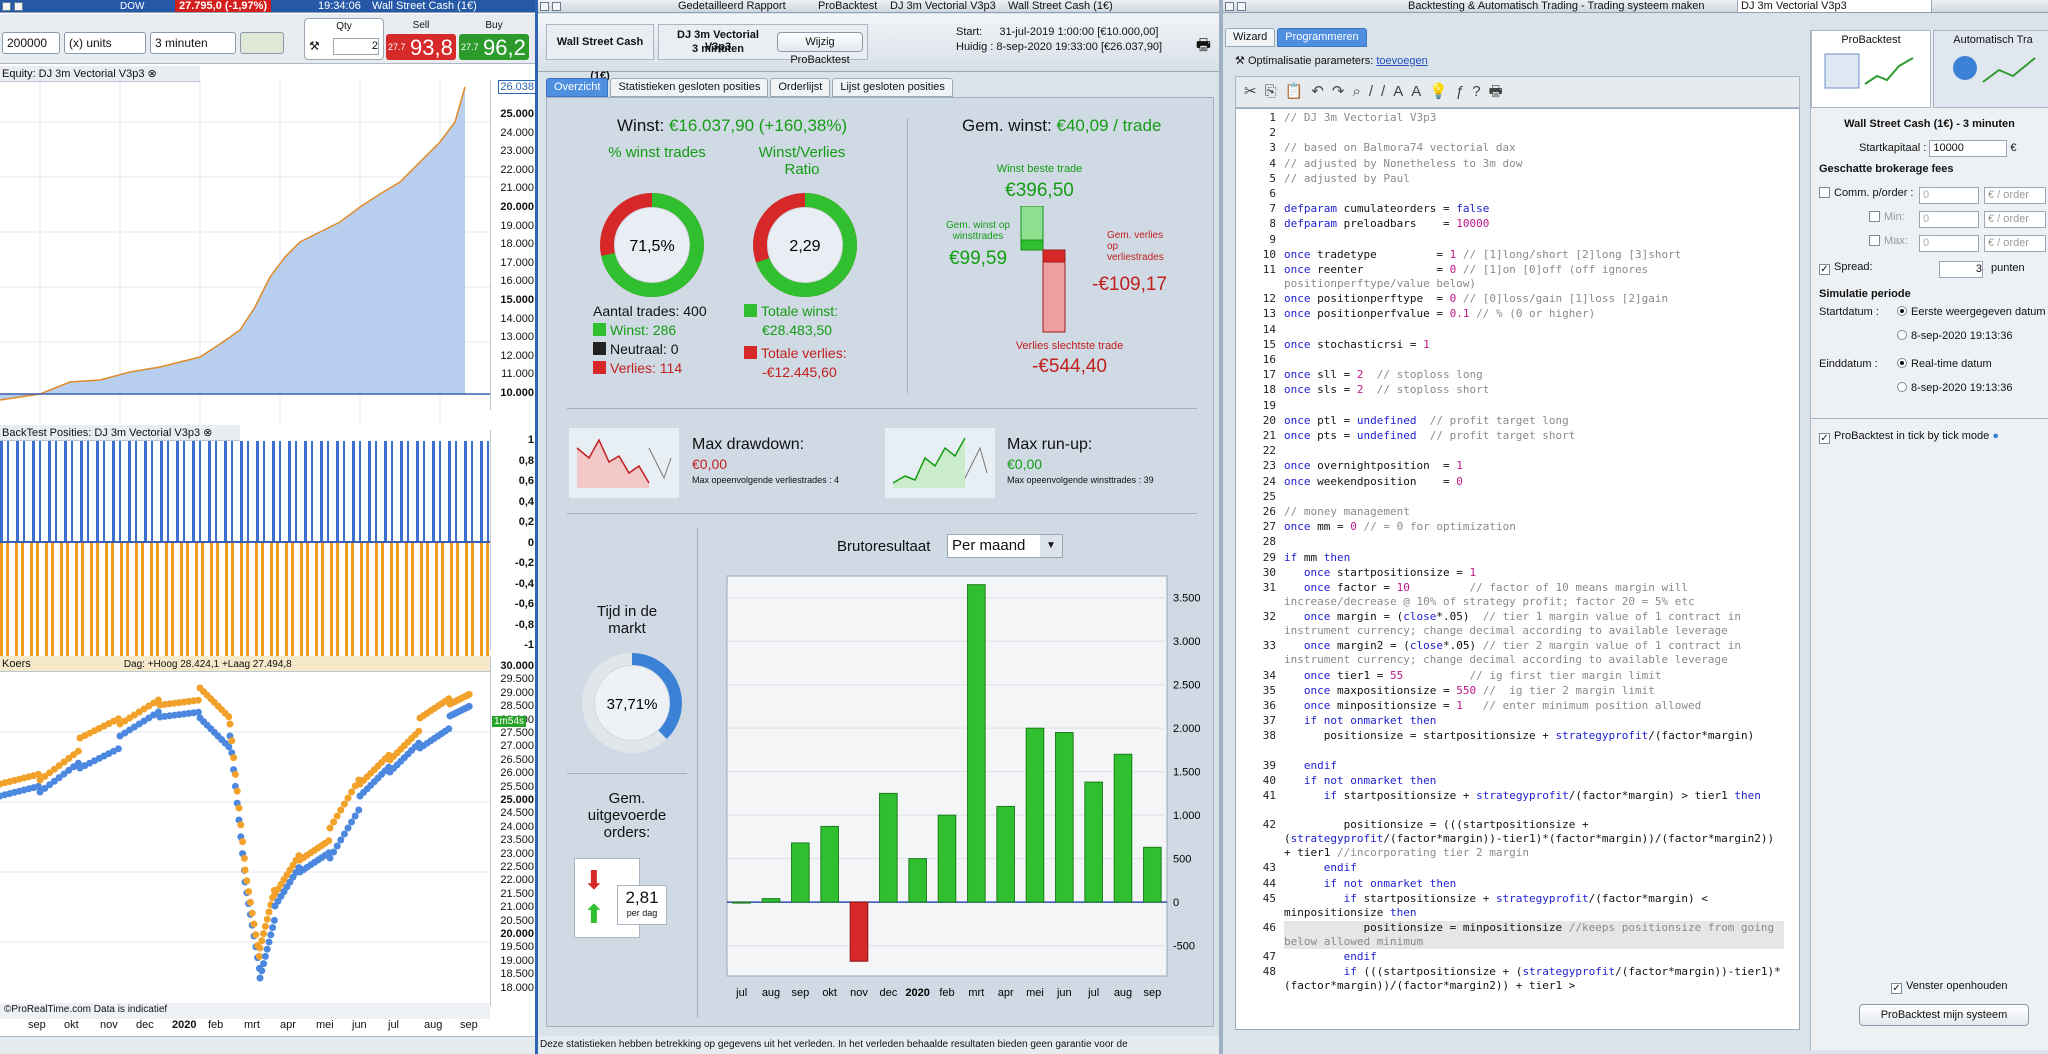  Describe the element at coordinates (1534, 390) in the screenshot. I see `code-line: once sls = 2 // stoploss short` at that location.